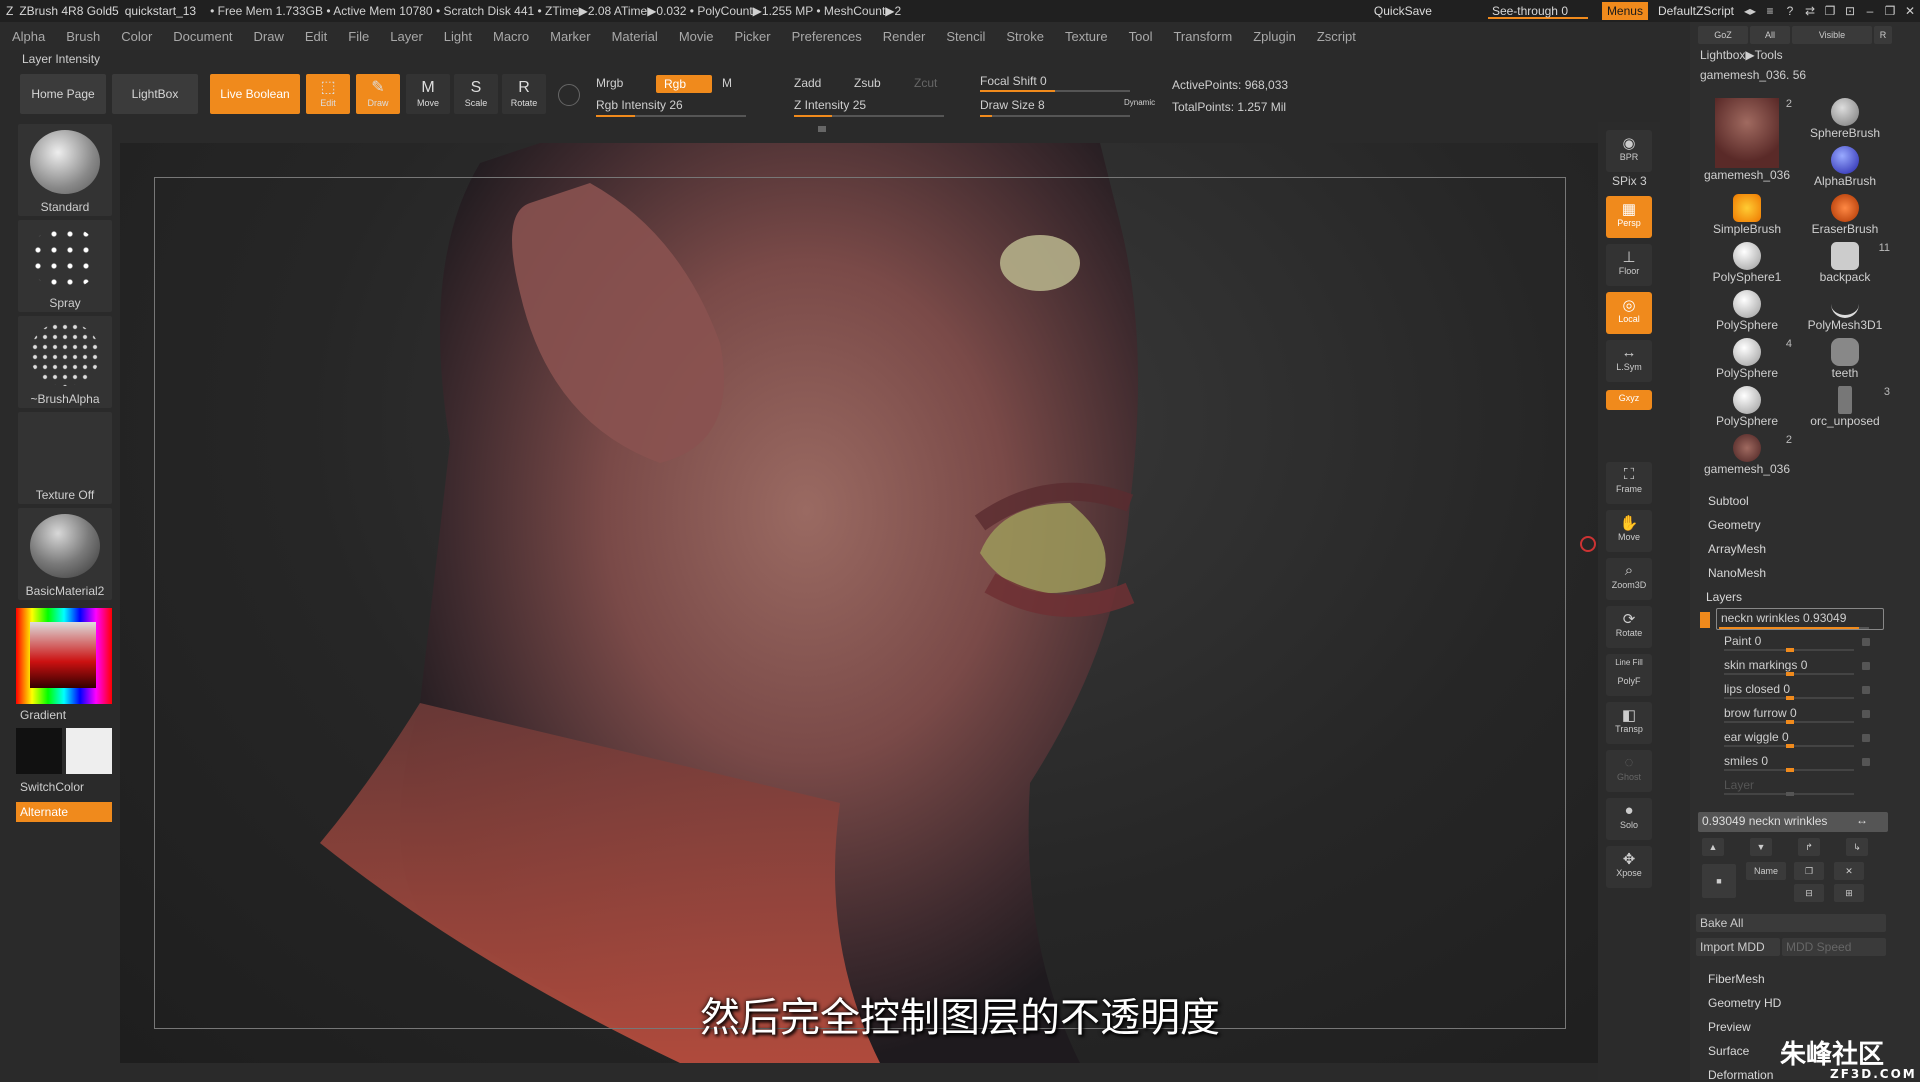 The image size is (1920, 1082). I want to click on current-tool-slider: gamemesh_036. 56, so click(1805, 77).